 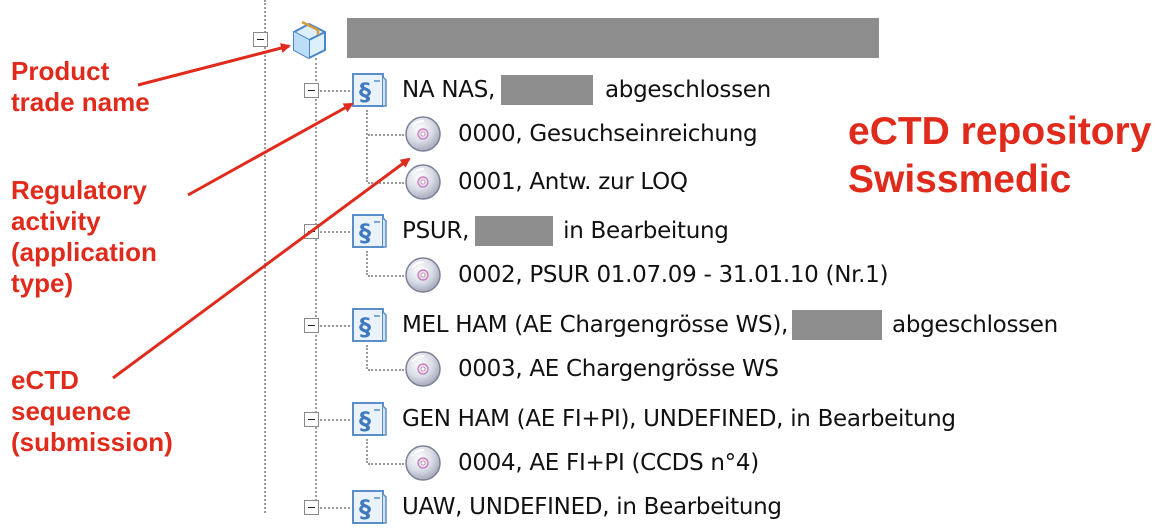 What do you see at coordinates (214, 65) in the screenshot?
I see `arrow-product-name` at bounding box center [214, 65].